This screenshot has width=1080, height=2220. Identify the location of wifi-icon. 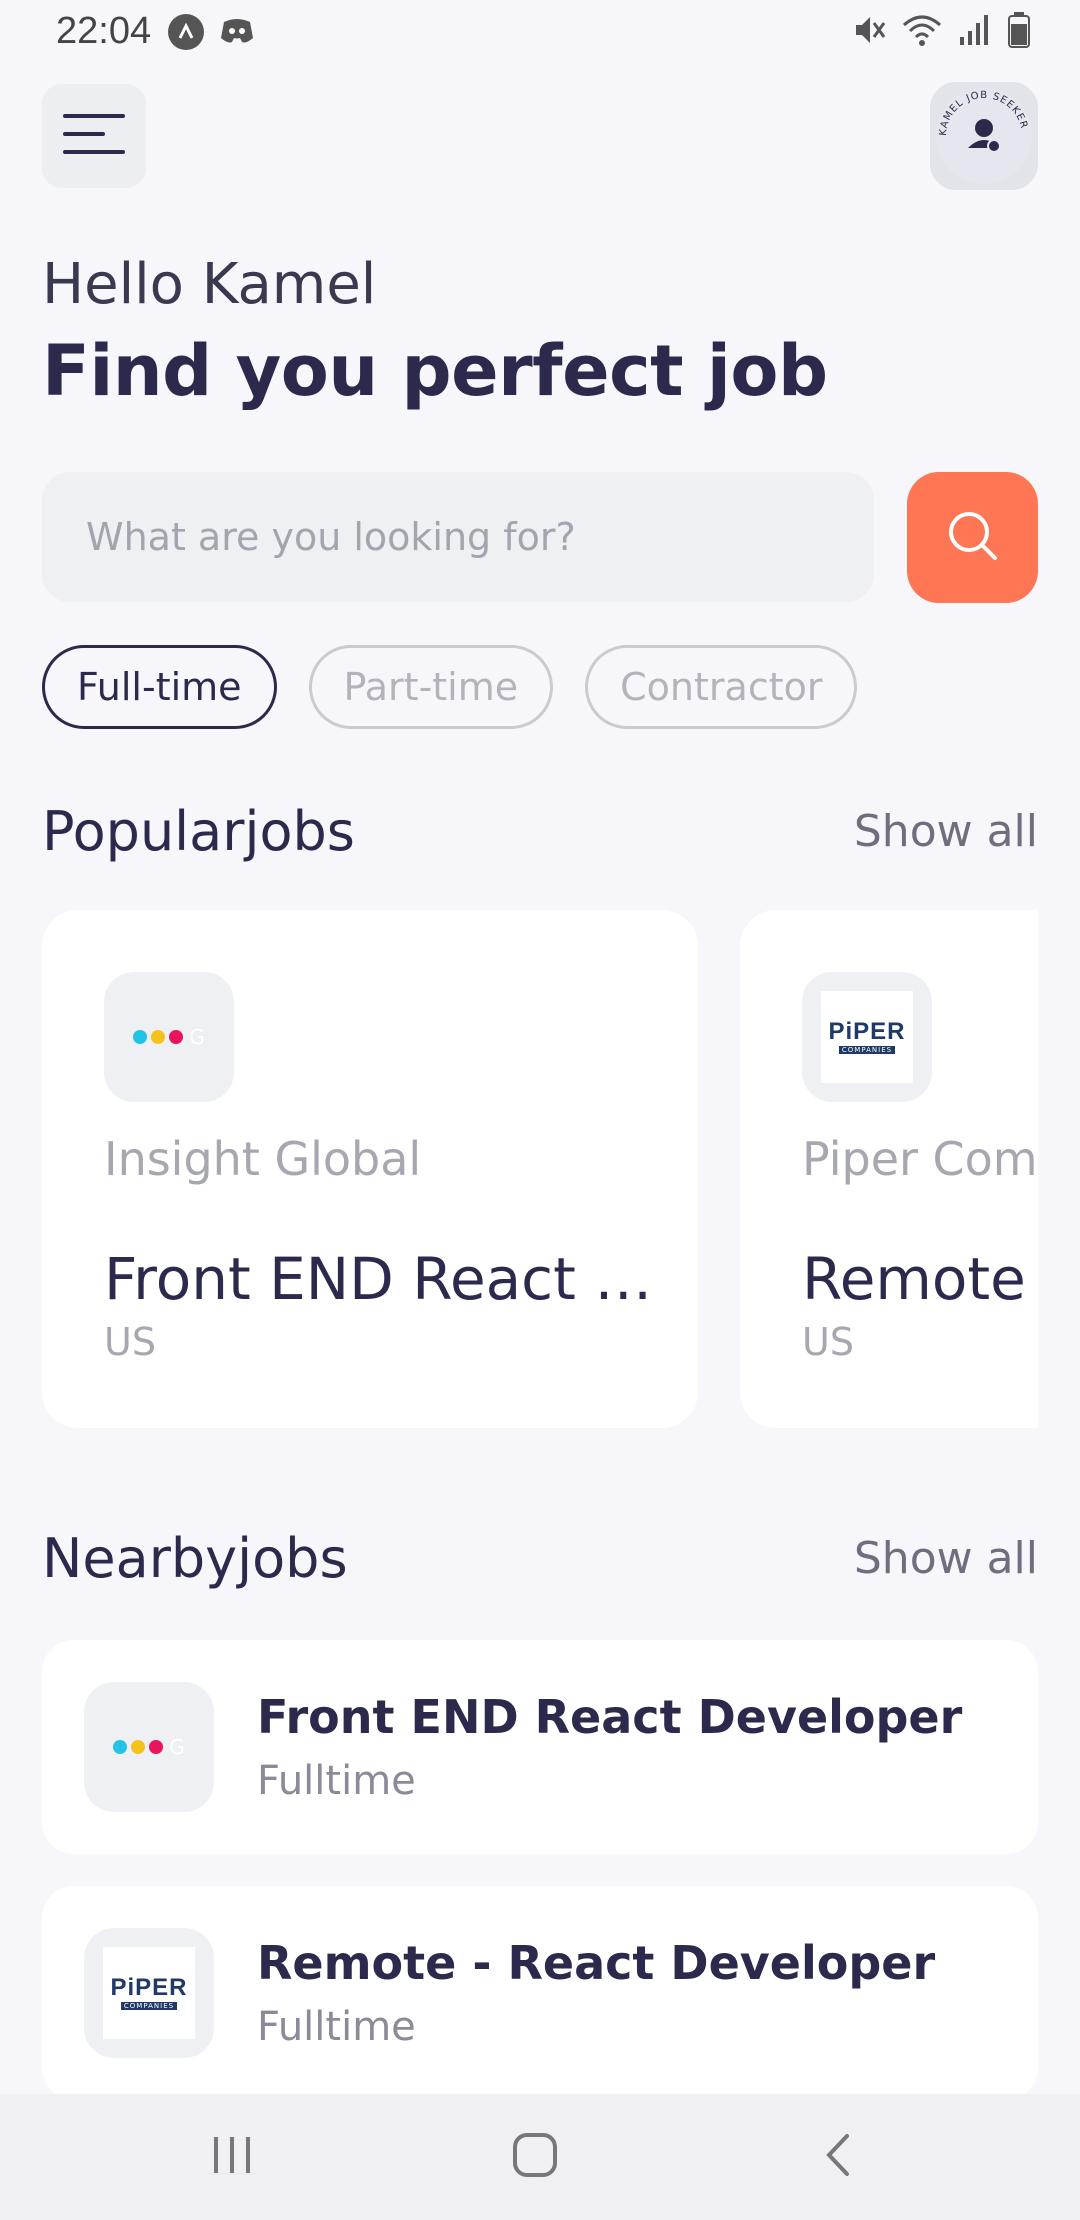
(922, 30).